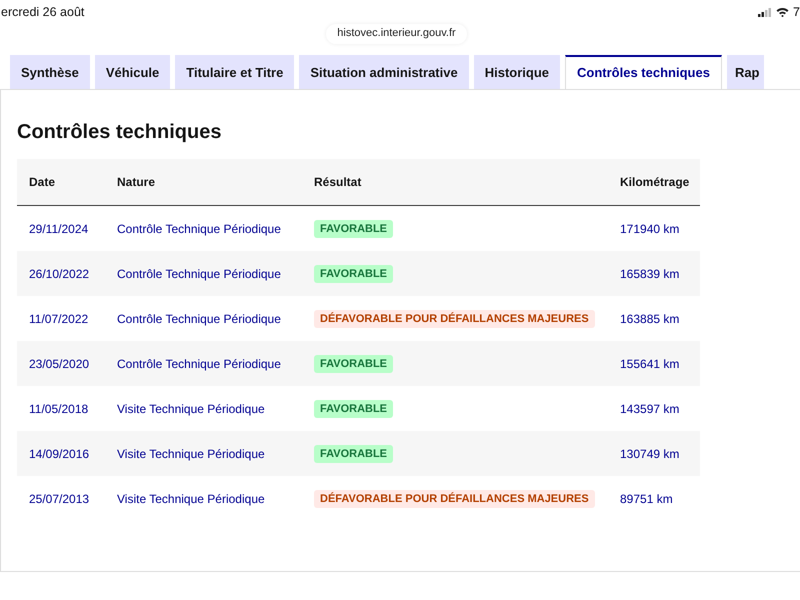  I want to click on wifi-icon, so click(783, 12).